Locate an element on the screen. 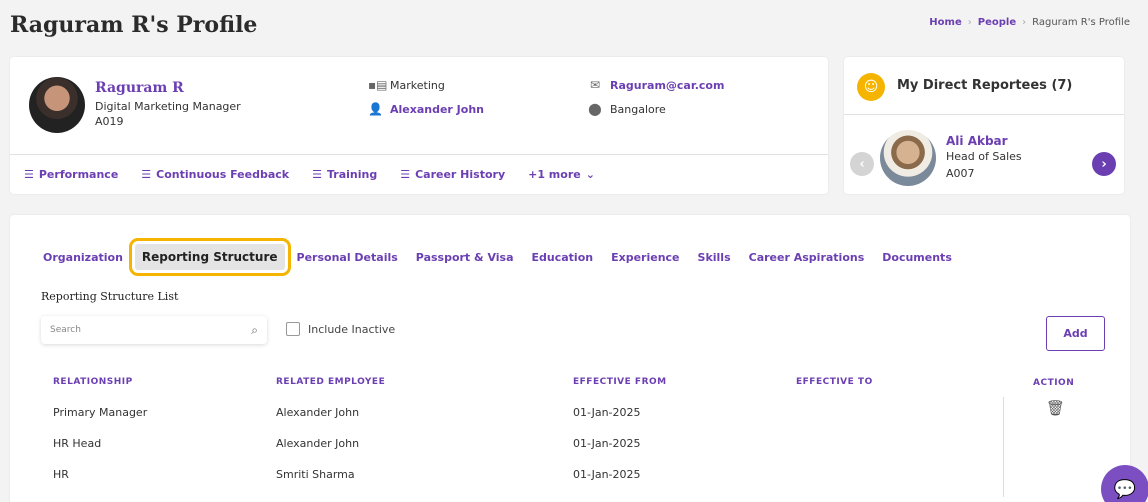 This screenshot has width=1148, height=502. profile-email: ✉ Raguram@car.com is located at coordinates (656, 85).